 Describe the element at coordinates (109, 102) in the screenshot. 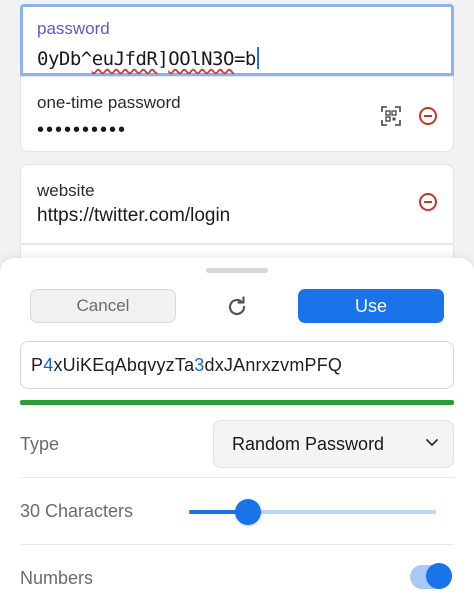

I see `otp-label: one-time password` at that location.